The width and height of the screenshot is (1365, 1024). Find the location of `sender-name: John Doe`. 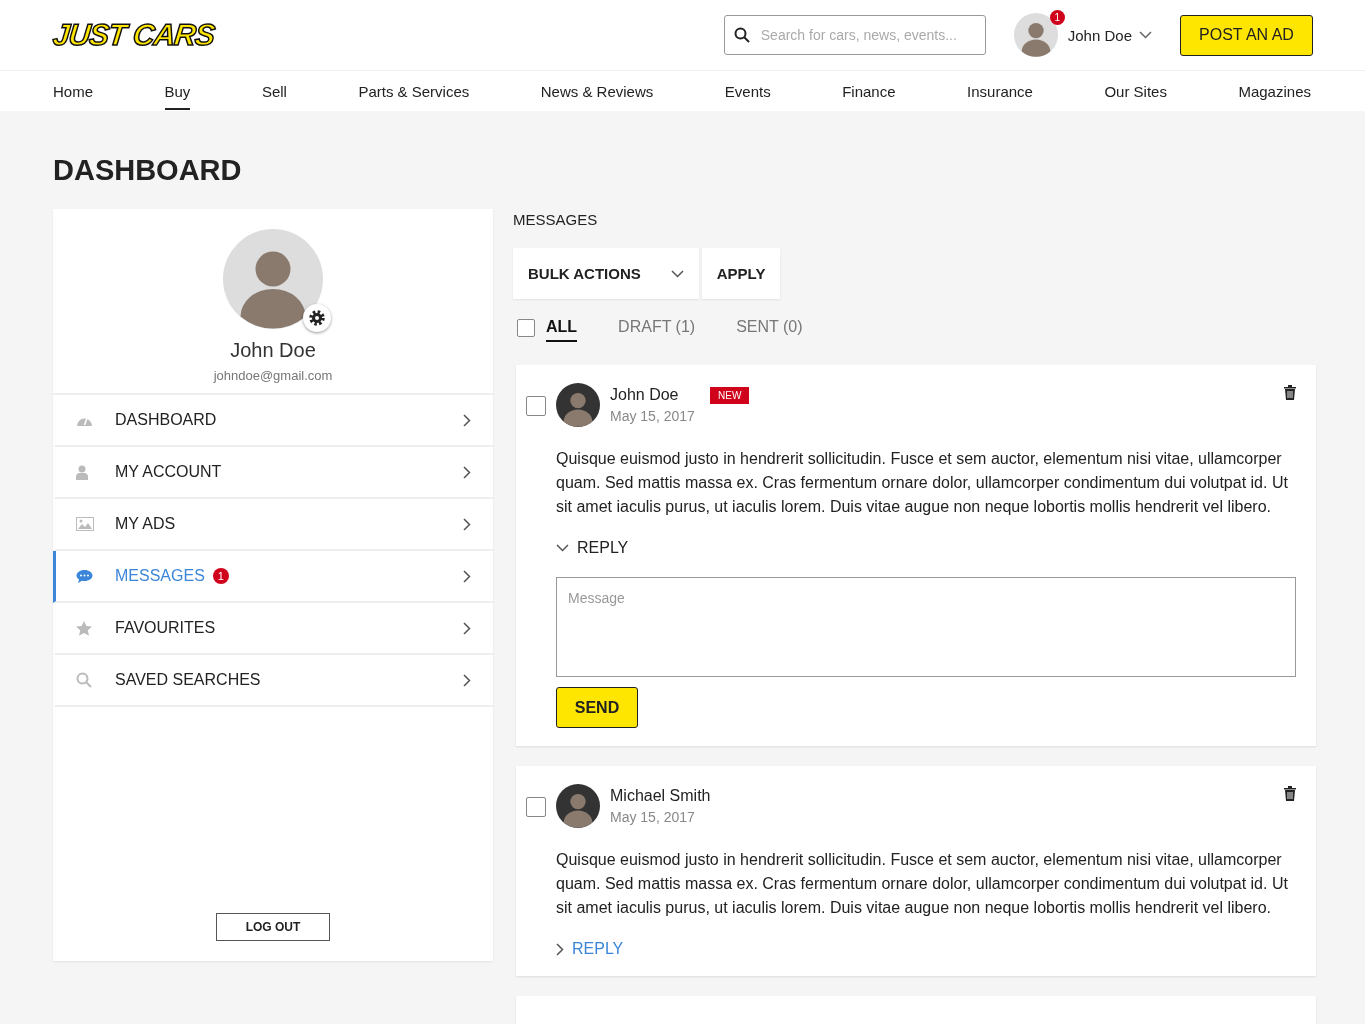

sender-name: John Doe is located at coordinates (645, 395).